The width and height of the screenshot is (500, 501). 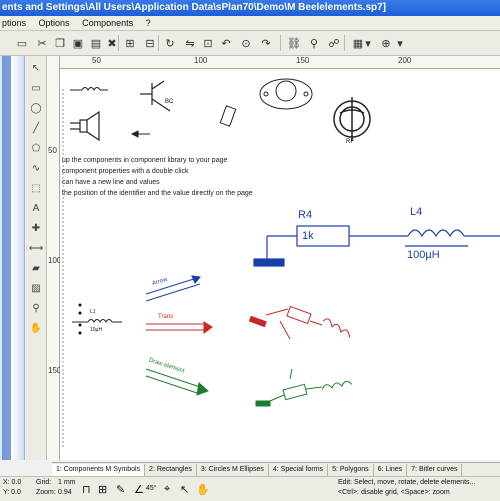 What do you see at coordinates (12, 258) in the screenshot?
I see `library-panel` at bounding box center [12, 258].